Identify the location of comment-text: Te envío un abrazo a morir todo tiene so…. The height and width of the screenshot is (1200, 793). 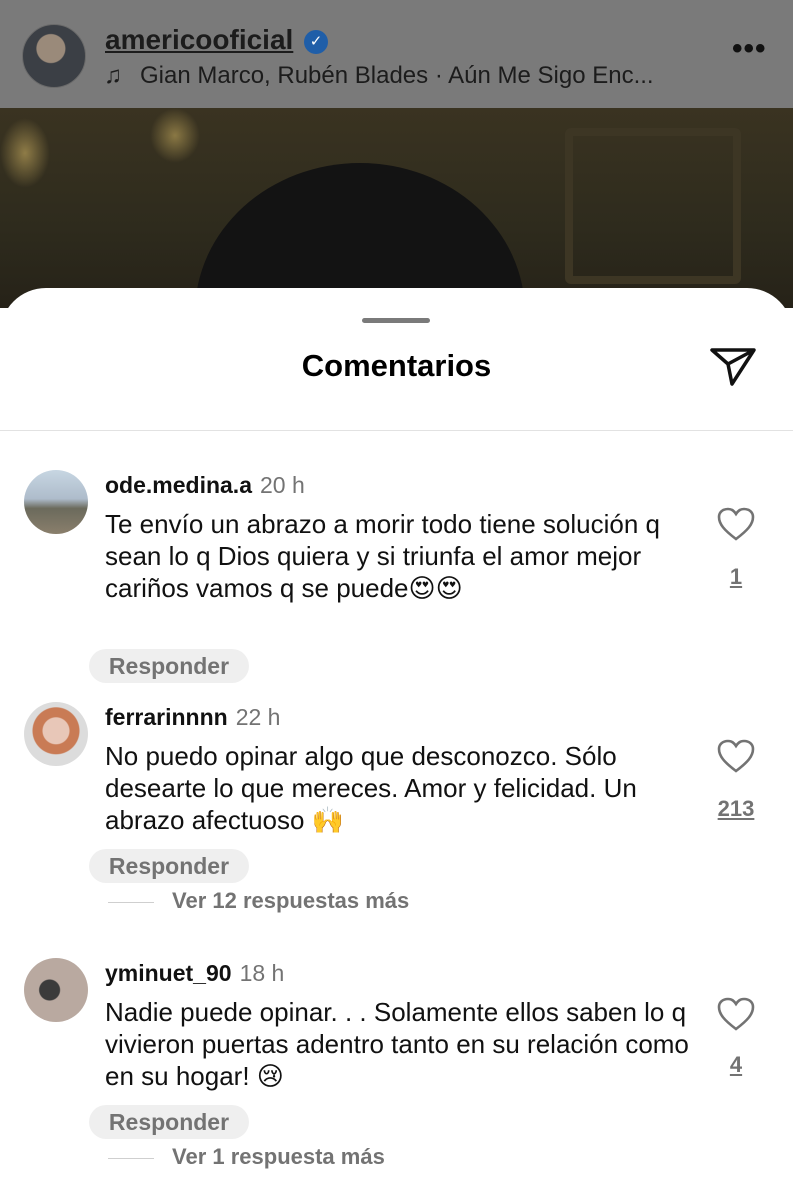
(400, 556).